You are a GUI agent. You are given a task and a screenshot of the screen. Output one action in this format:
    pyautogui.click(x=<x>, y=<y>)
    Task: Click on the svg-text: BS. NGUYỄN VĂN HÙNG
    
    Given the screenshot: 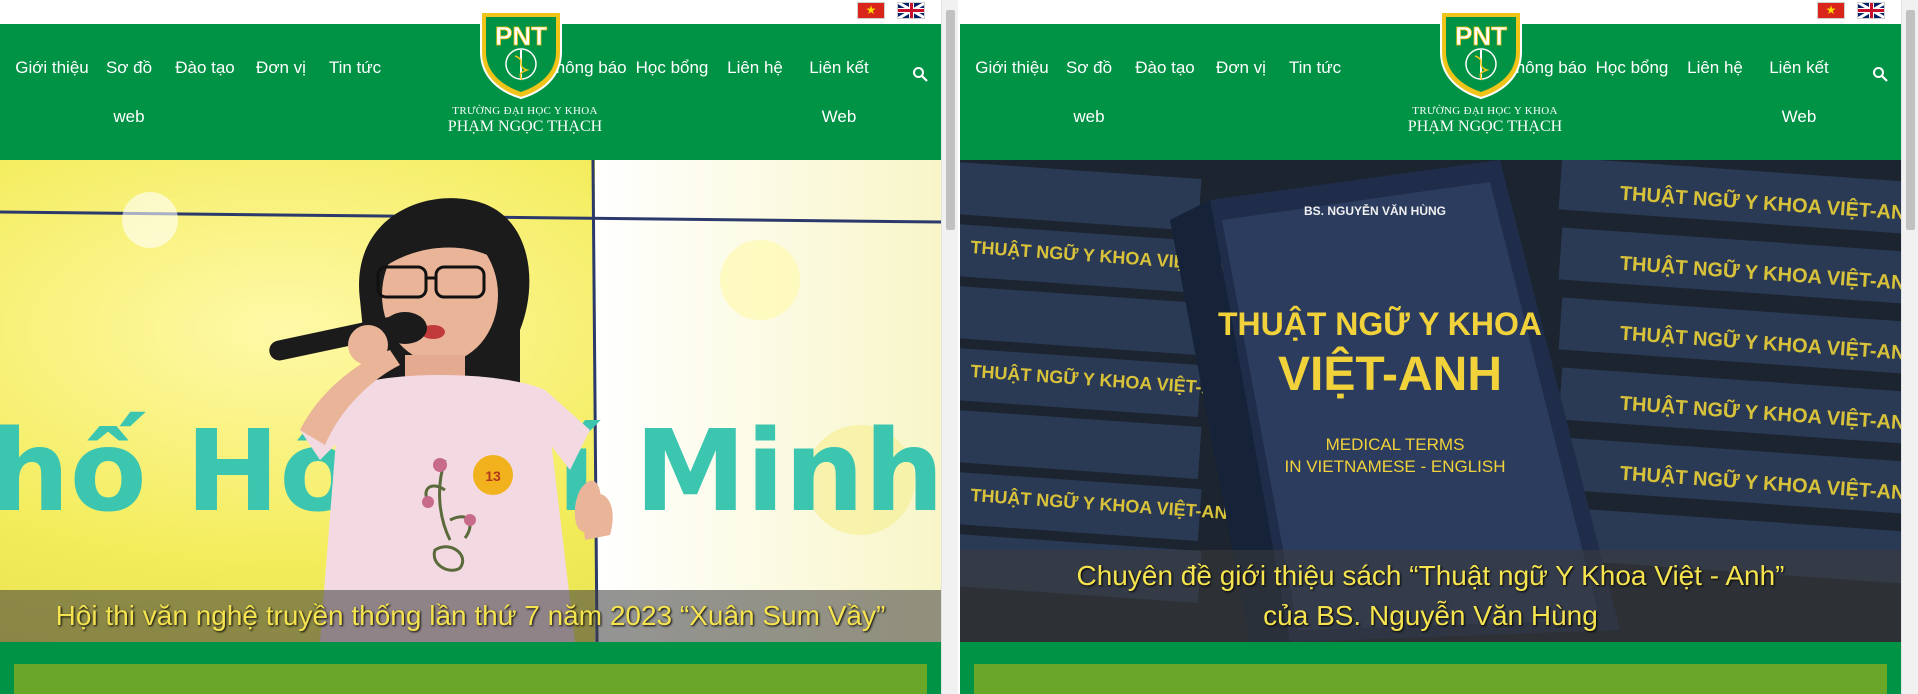 What is the action you would take?
    pyautogui.click(x=1375, y=210)
    